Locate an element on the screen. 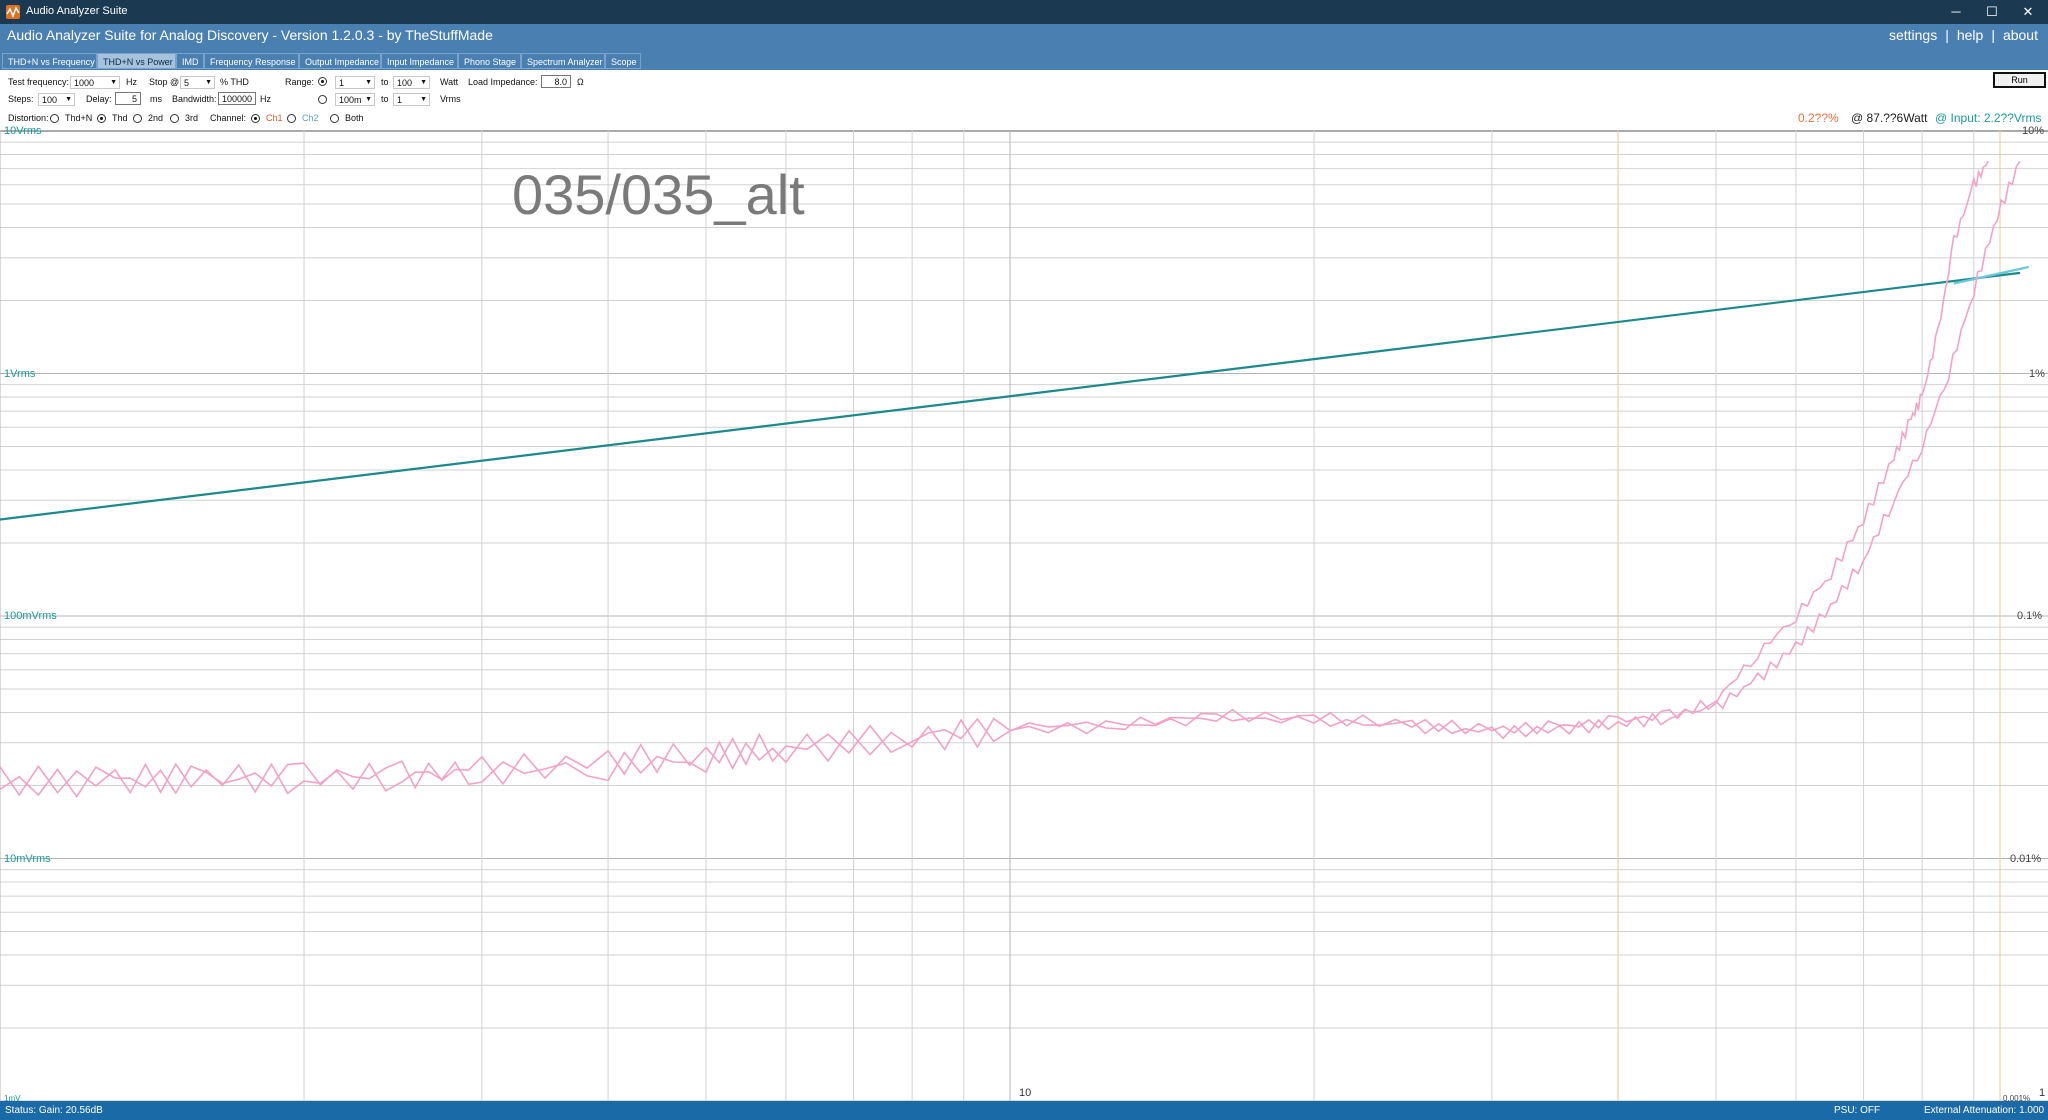  distortion-thdn-label: Thd+N is located at coordinates (79, 118).